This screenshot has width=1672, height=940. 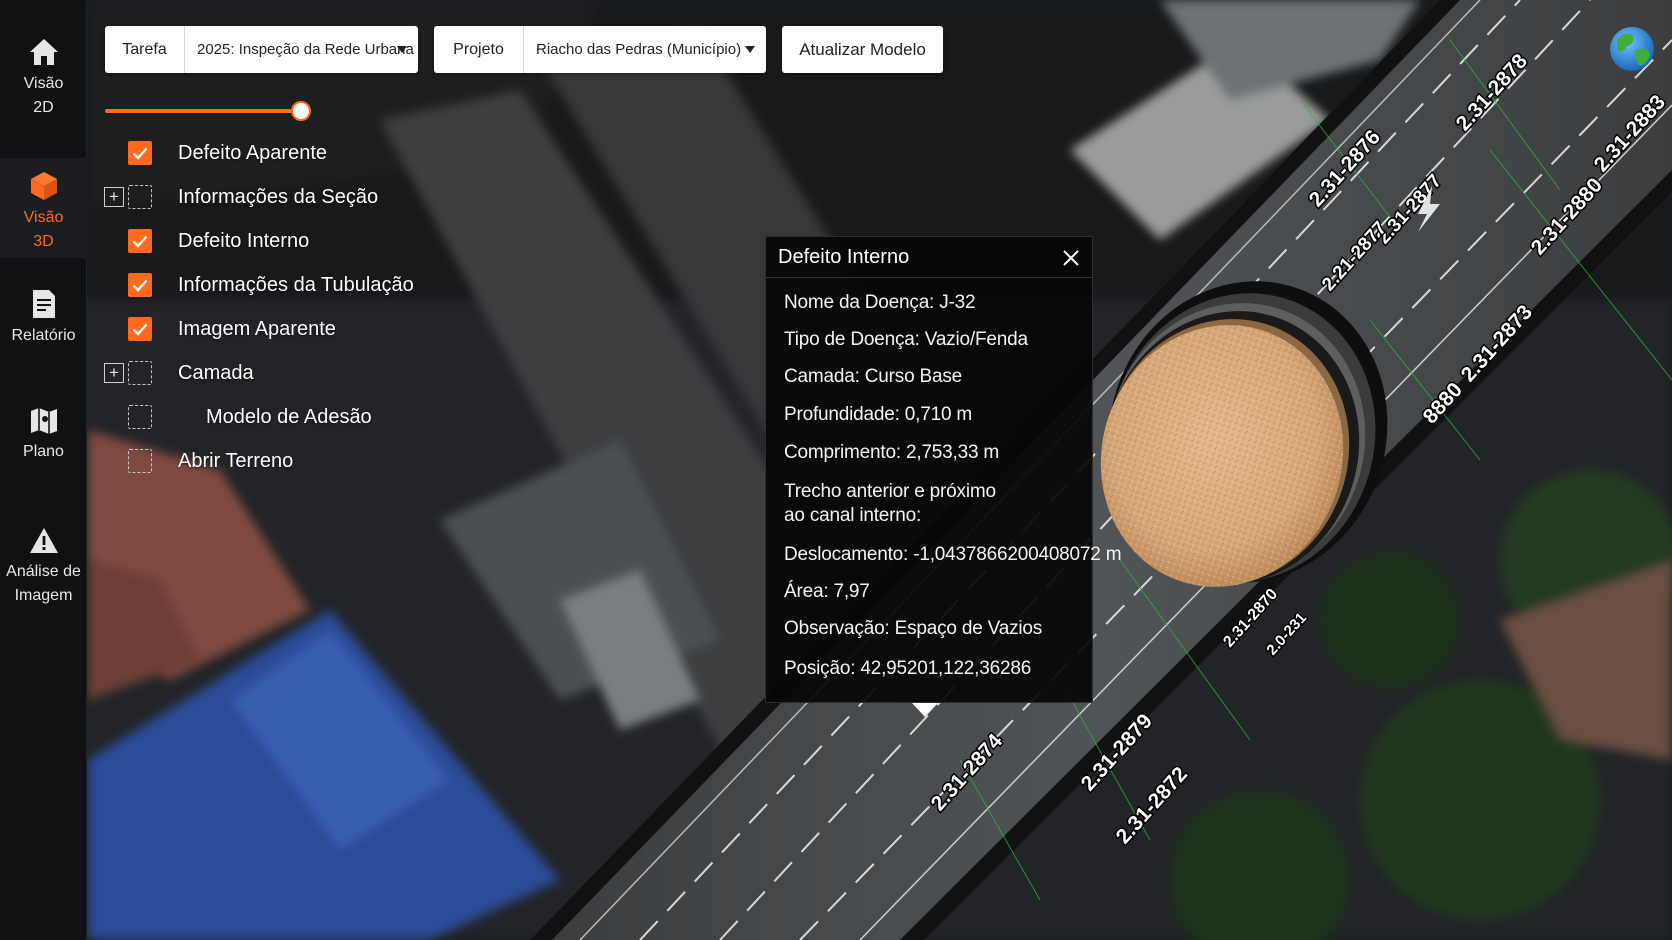 I want to click on layer-row-apparent-defect: Defeito Aparente, so click(x=215, y=153).